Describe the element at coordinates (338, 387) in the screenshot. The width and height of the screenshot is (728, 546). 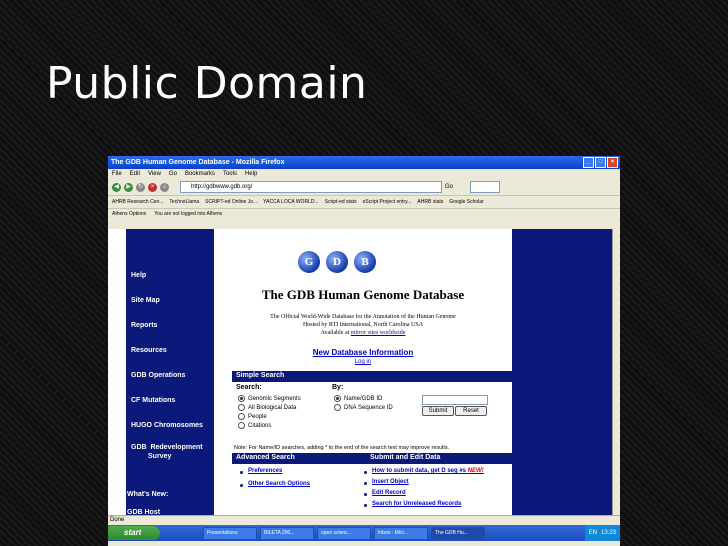
I see `by-label: By:` at that location.